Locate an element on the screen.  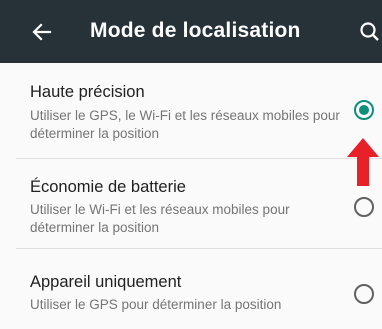
back-button is located at coordinates (42, 32).